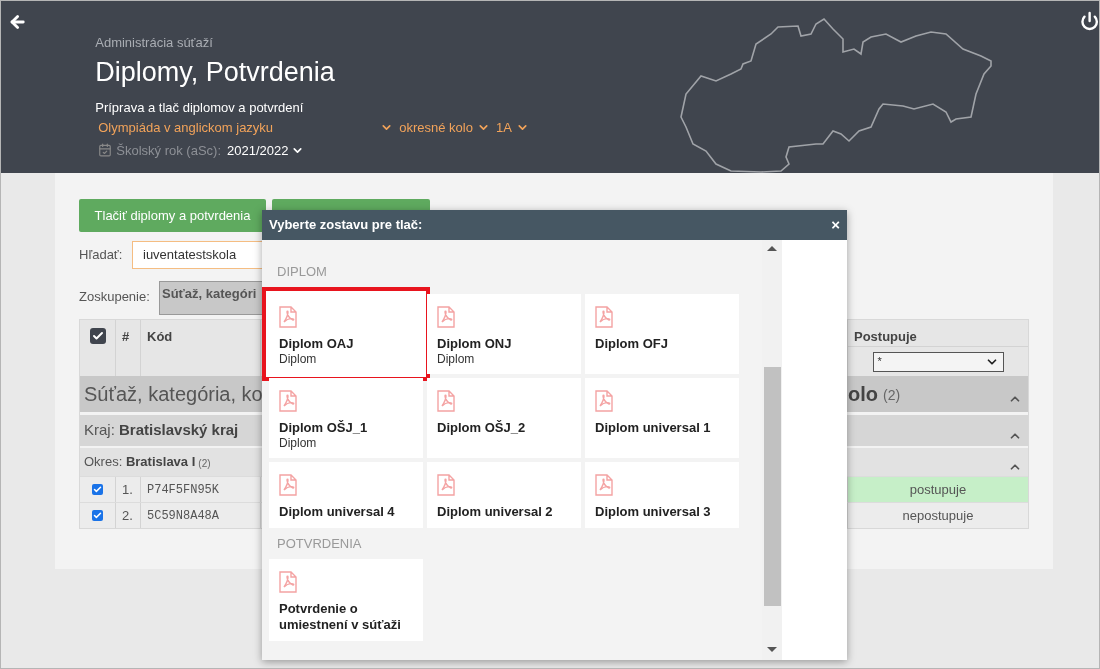 Image resolution: width=1100 pixels, height=669 pixels. What do you see at coordinates (244, 128) in the screenshot?
I see `filter-dropdown: Olympiáda v anglickom jazyku` at bounding box center [244, 128].